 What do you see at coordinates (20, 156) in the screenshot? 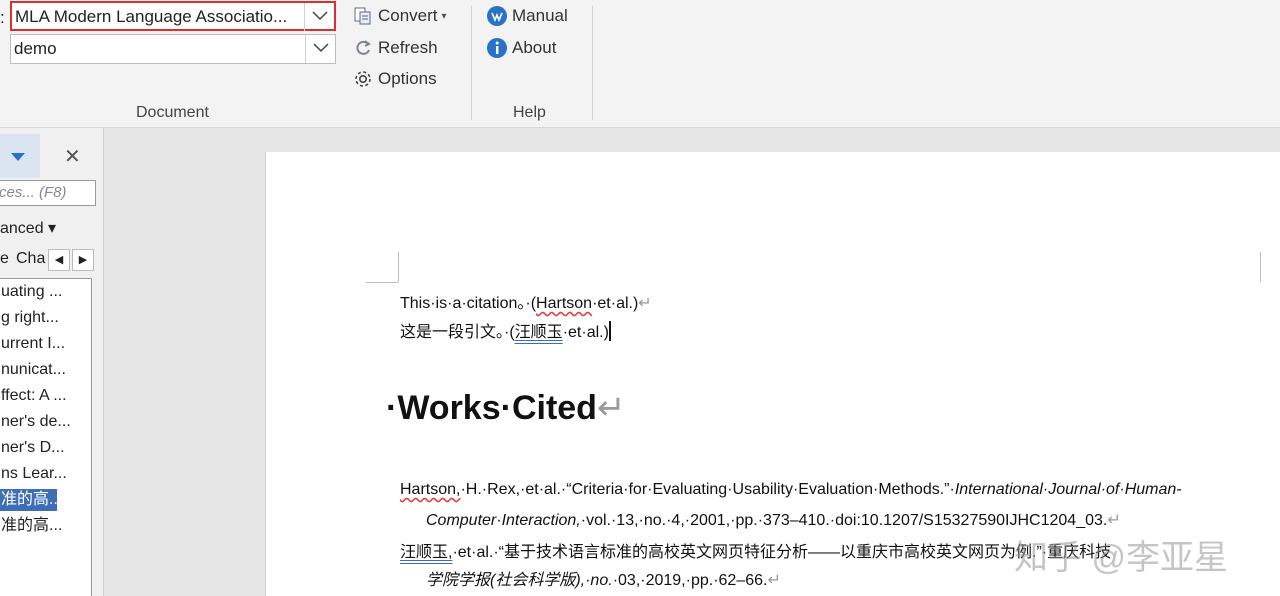
I see `pane-menu-button` at bounding box center [20, 156].